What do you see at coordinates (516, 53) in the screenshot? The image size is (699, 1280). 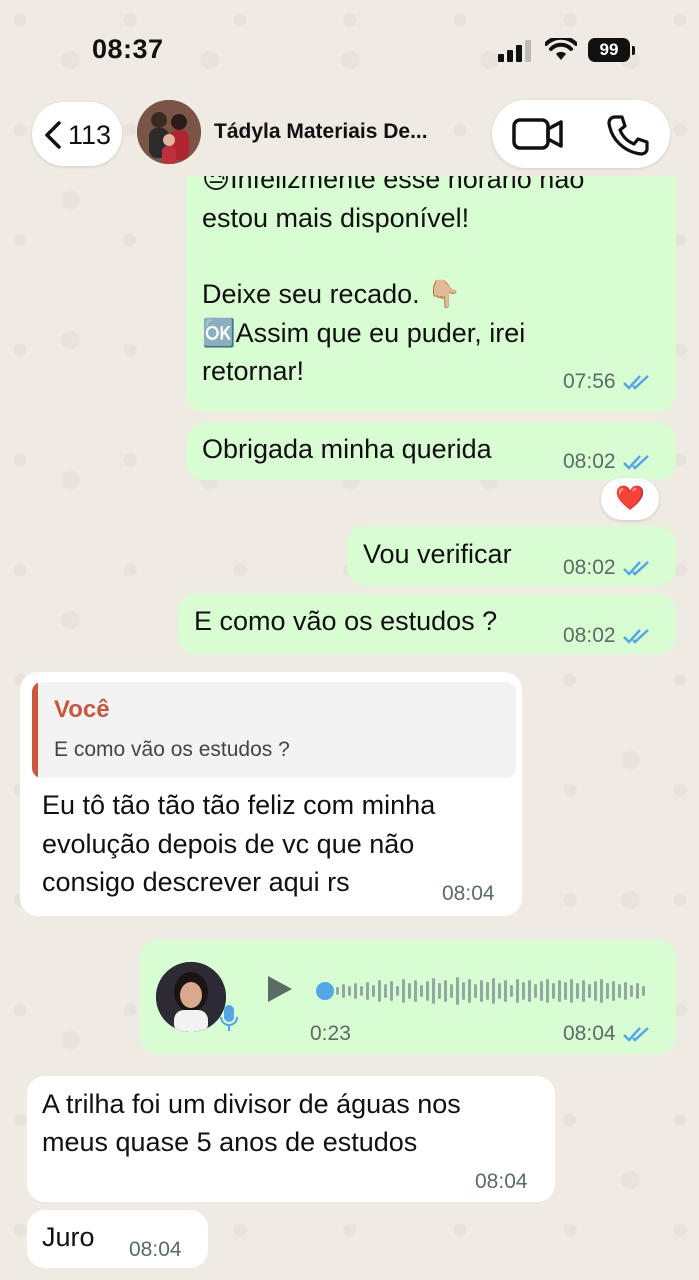 I see `signal-icon` at bounding box center [516, 53].